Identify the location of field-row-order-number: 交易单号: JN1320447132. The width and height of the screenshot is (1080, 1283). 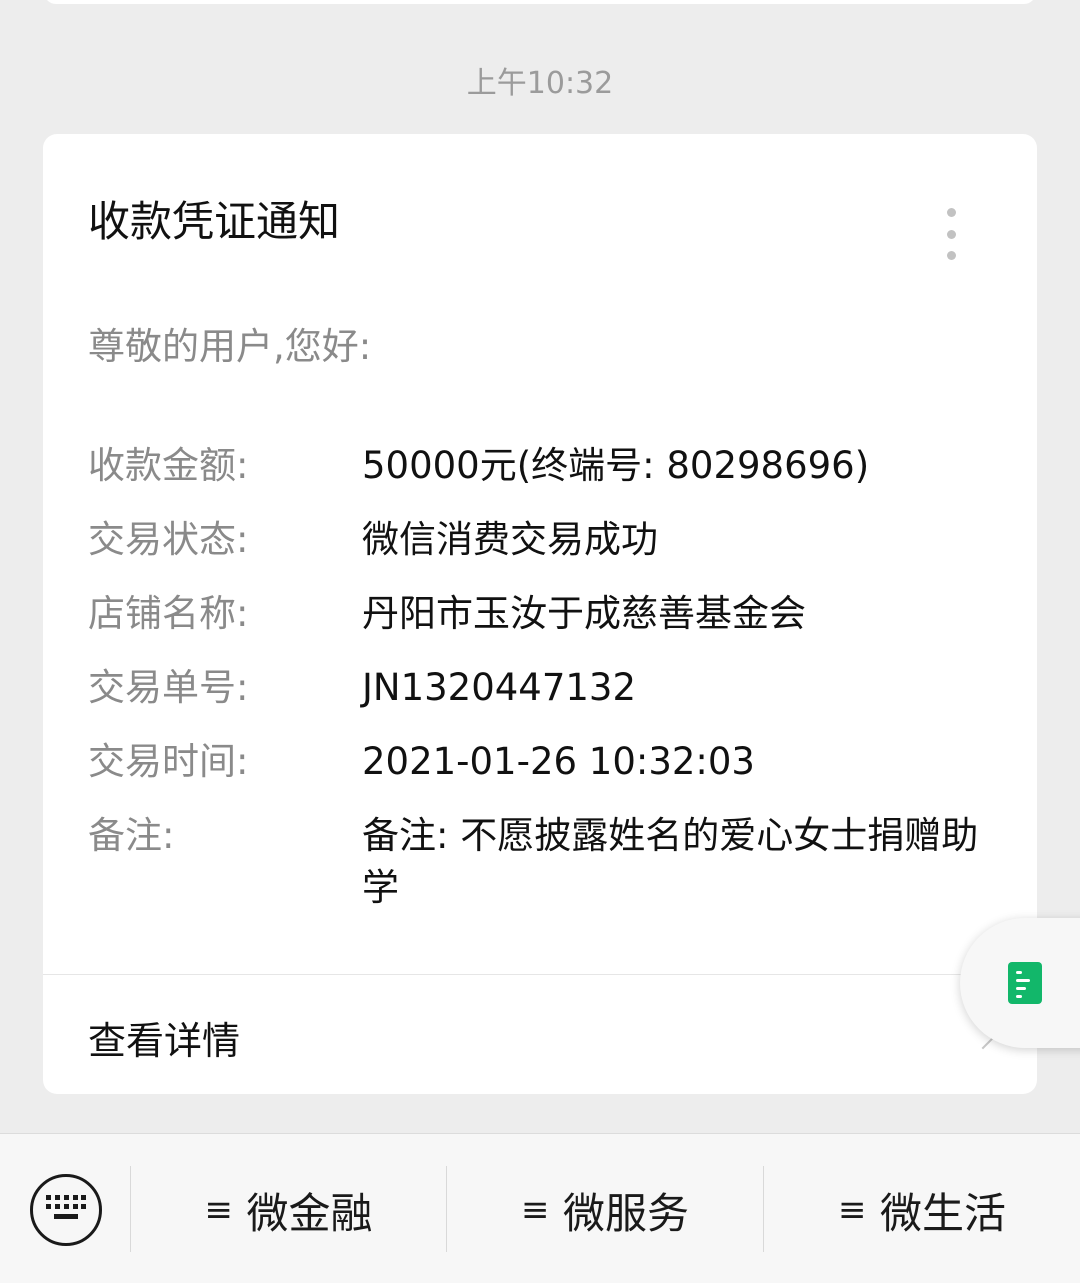
(538, 688).